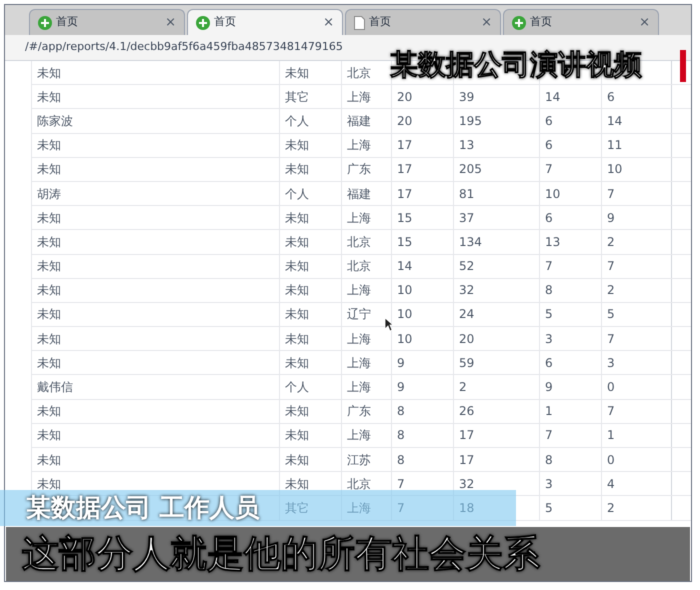 Image resolution: width=700 pixels, height=590 pixels. Describe the element at coordinates (55, 387) in the screenshot. I see `table-cell-text: 戴伟信` at that location.